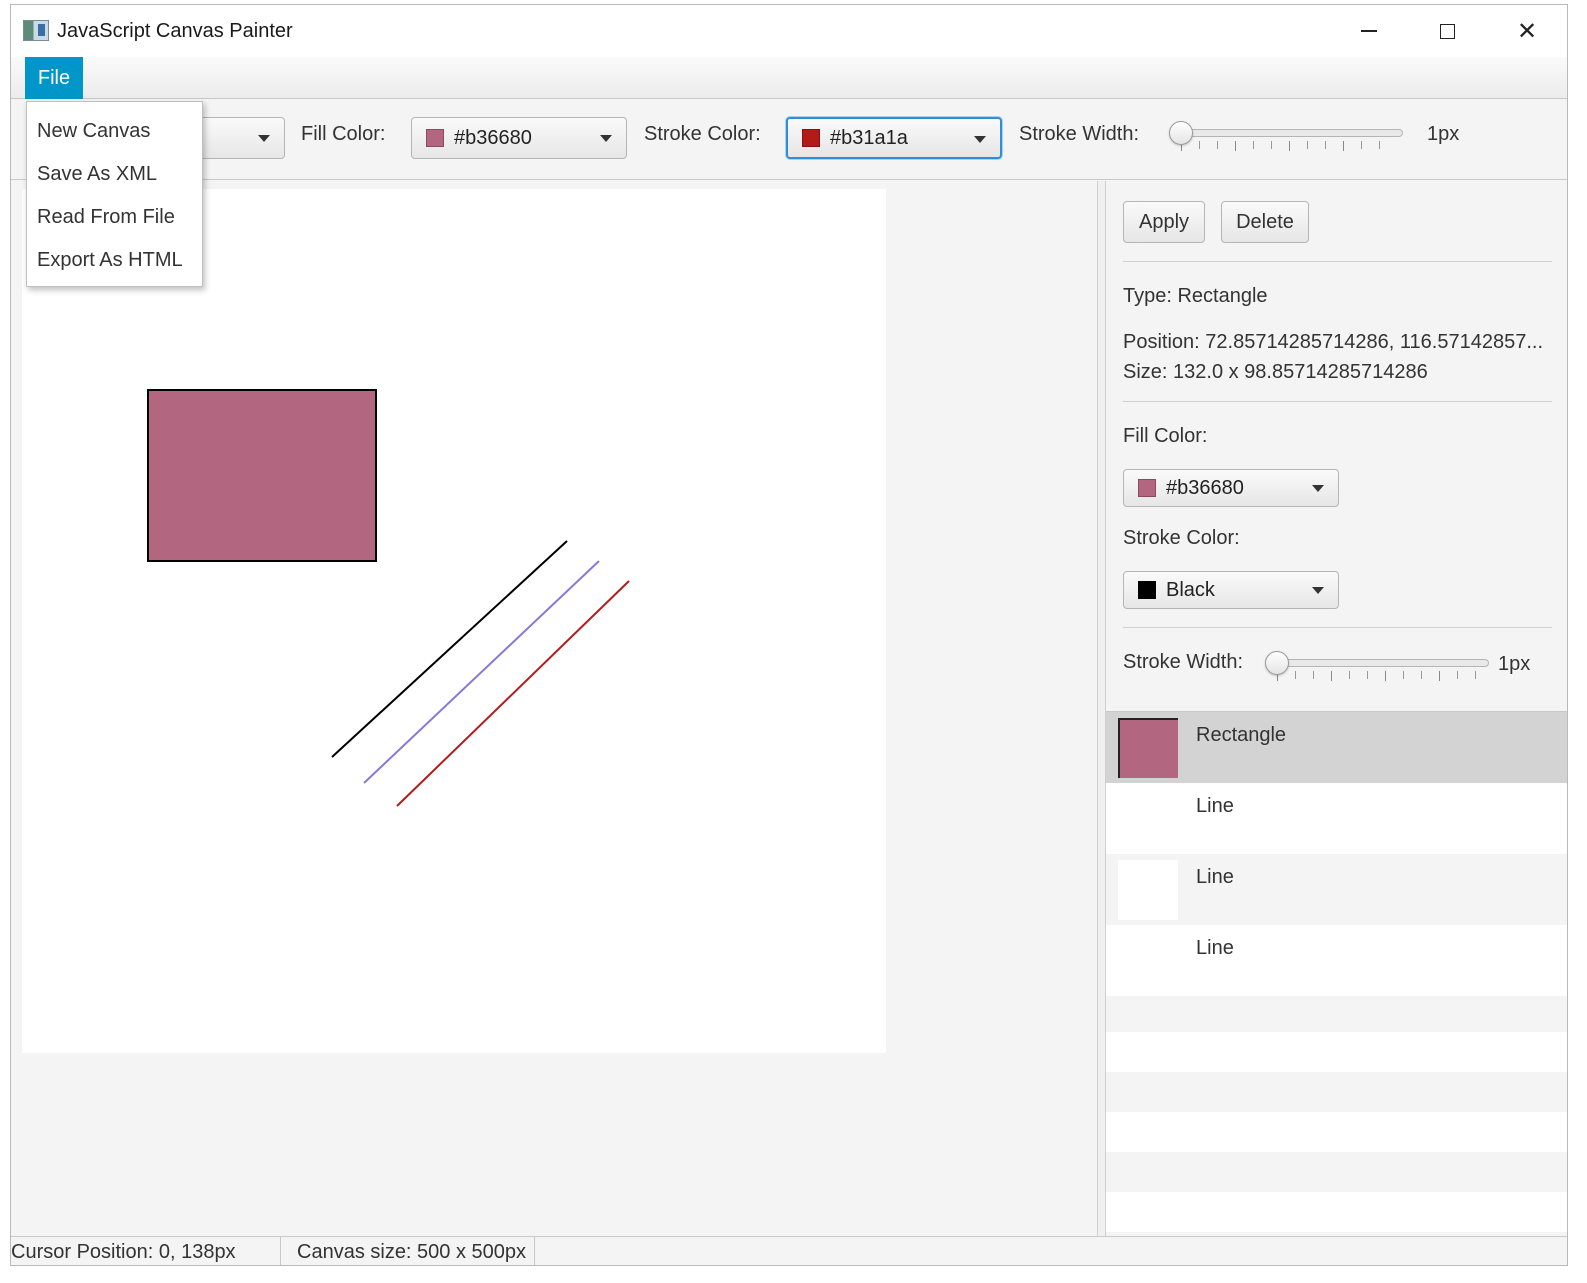 The image size is (1587, 1283). I want to click on canvas-size-status: Canvas size: 500 x 500px, so click(408, 1251).